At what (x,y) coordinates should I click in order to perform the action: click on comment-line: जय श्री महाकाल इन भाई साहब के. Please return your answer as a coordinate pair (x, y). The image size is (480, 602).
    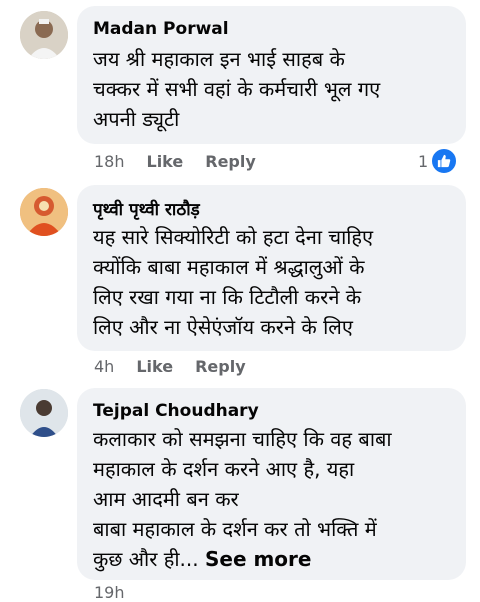
    Looking at the image, I should click on (219, 59).